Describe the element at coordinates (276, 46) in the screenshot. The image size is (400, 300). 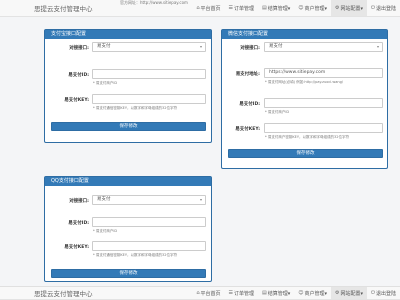
I see `wechat-iface-value: 易支付` at that location.